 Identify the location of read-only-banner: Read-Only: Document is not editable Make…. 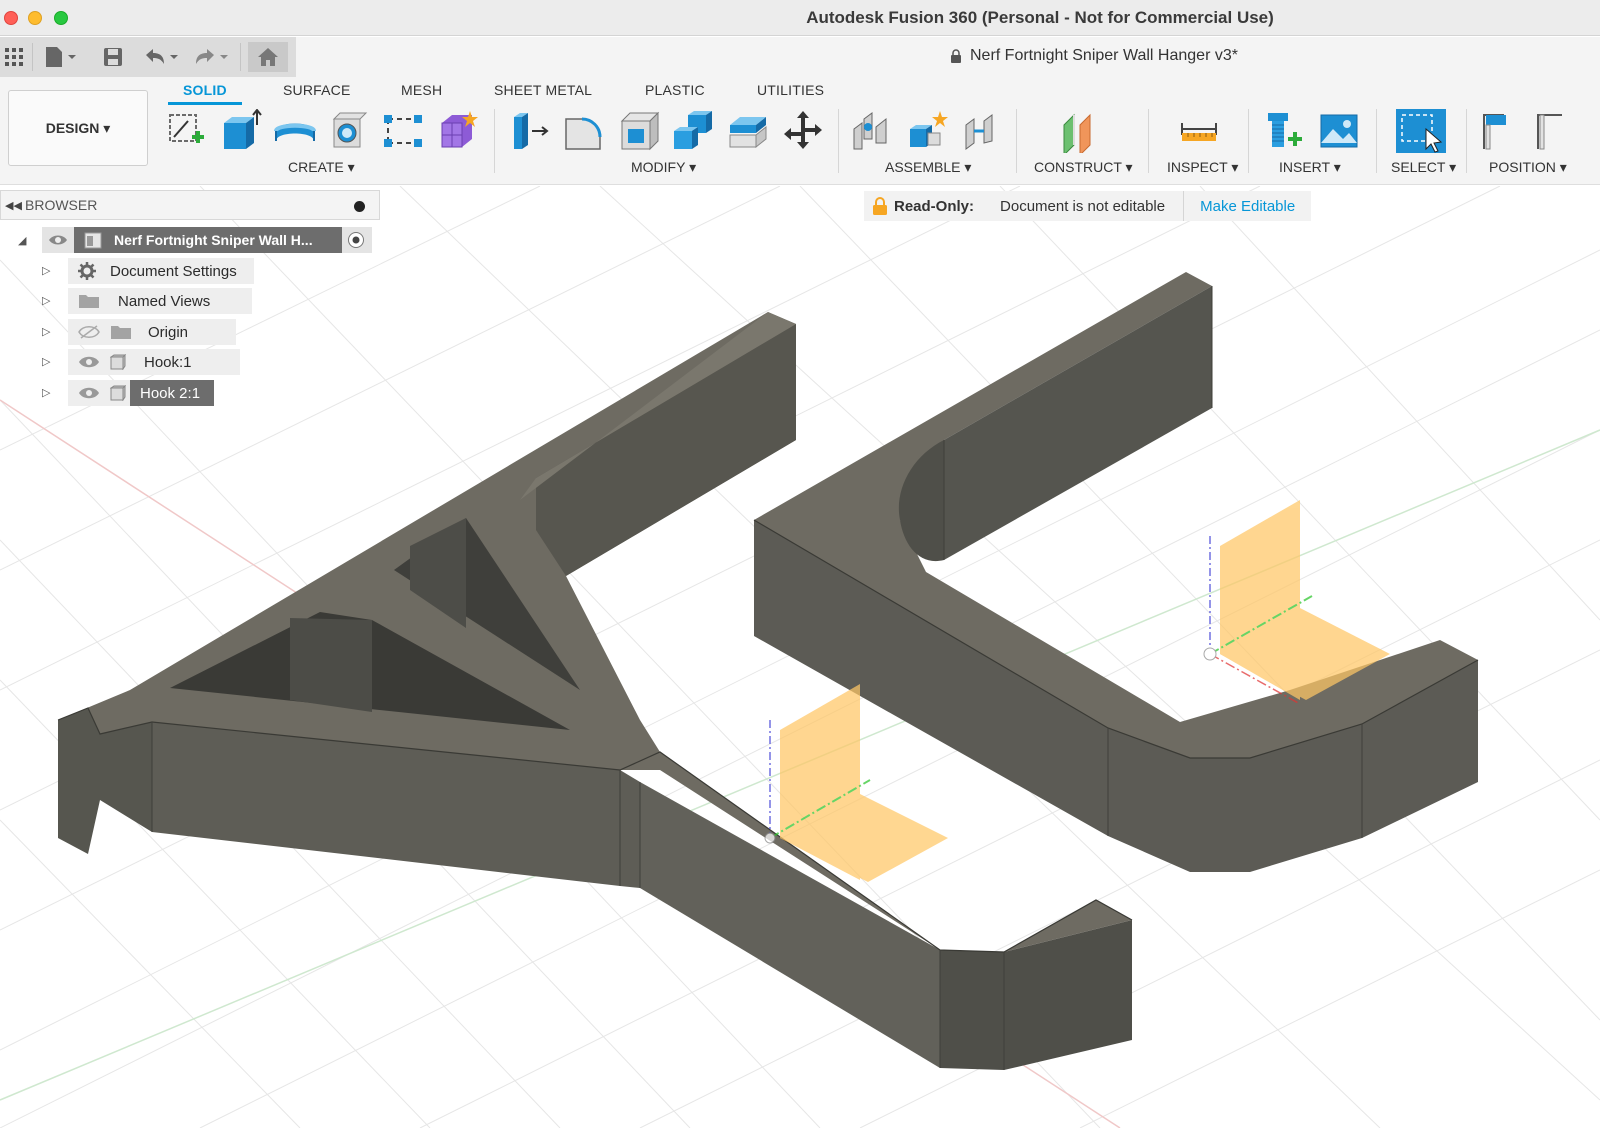
(1088, 206).